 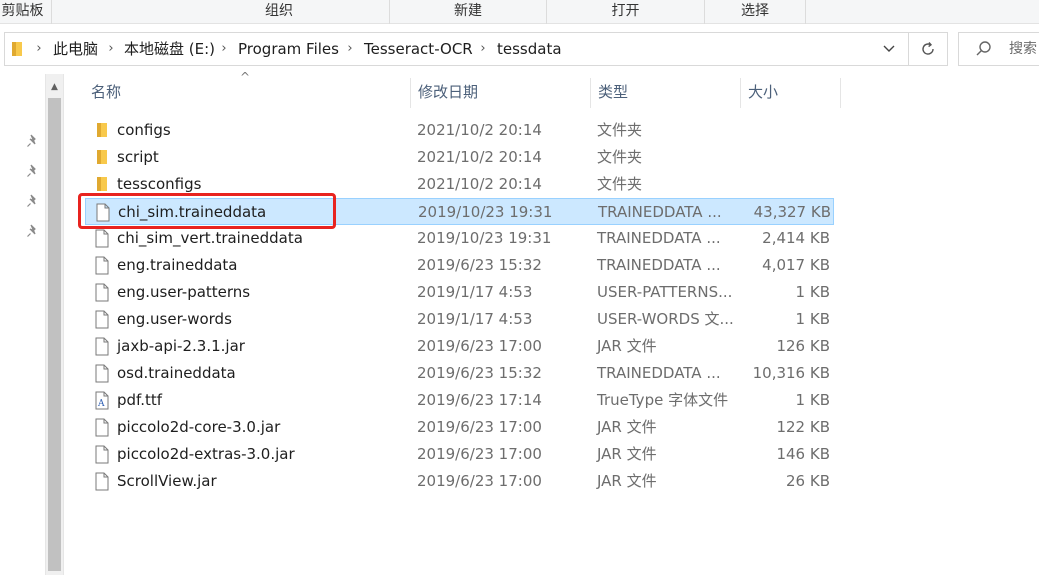 I want to click on ribbon-group-label: 组织, so click(x=279, y=11).